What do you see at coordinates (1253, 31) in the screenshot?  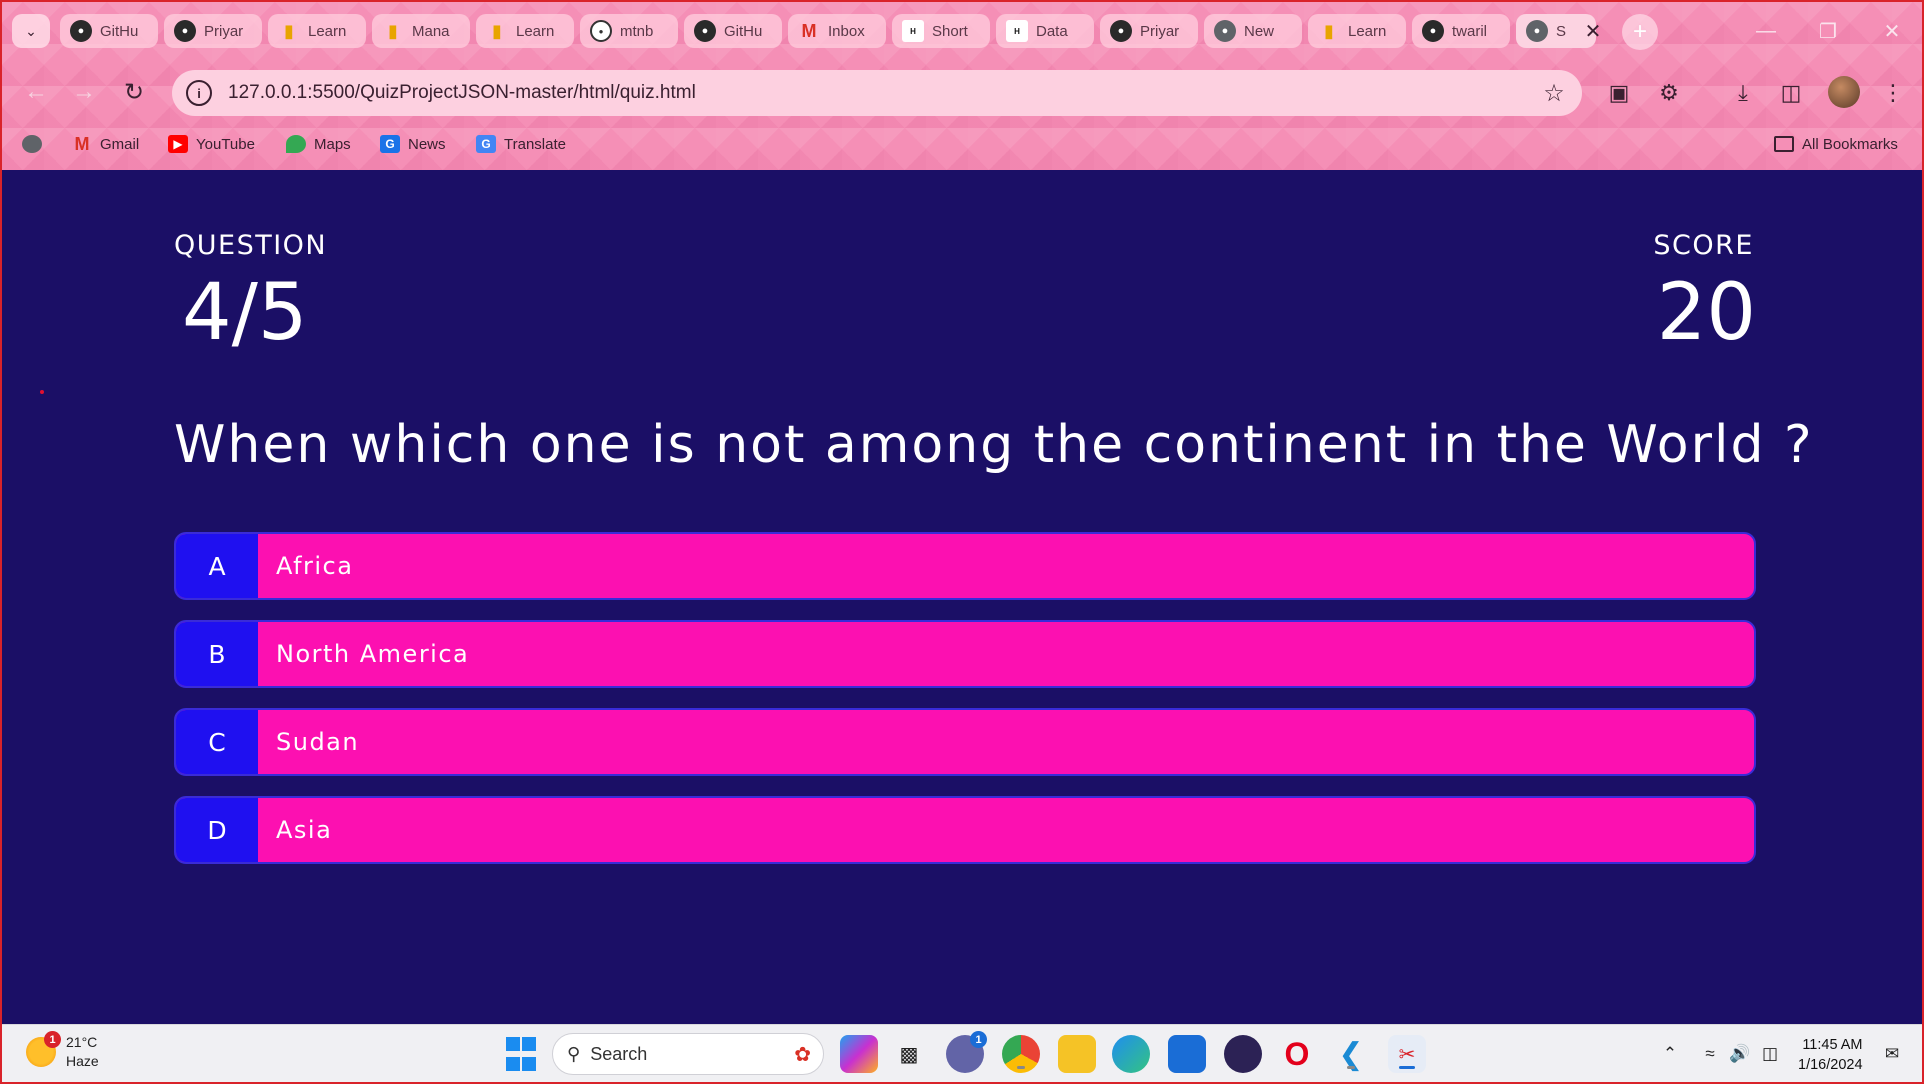 I see `tab: ● New` at bounding box center [1253, 31].